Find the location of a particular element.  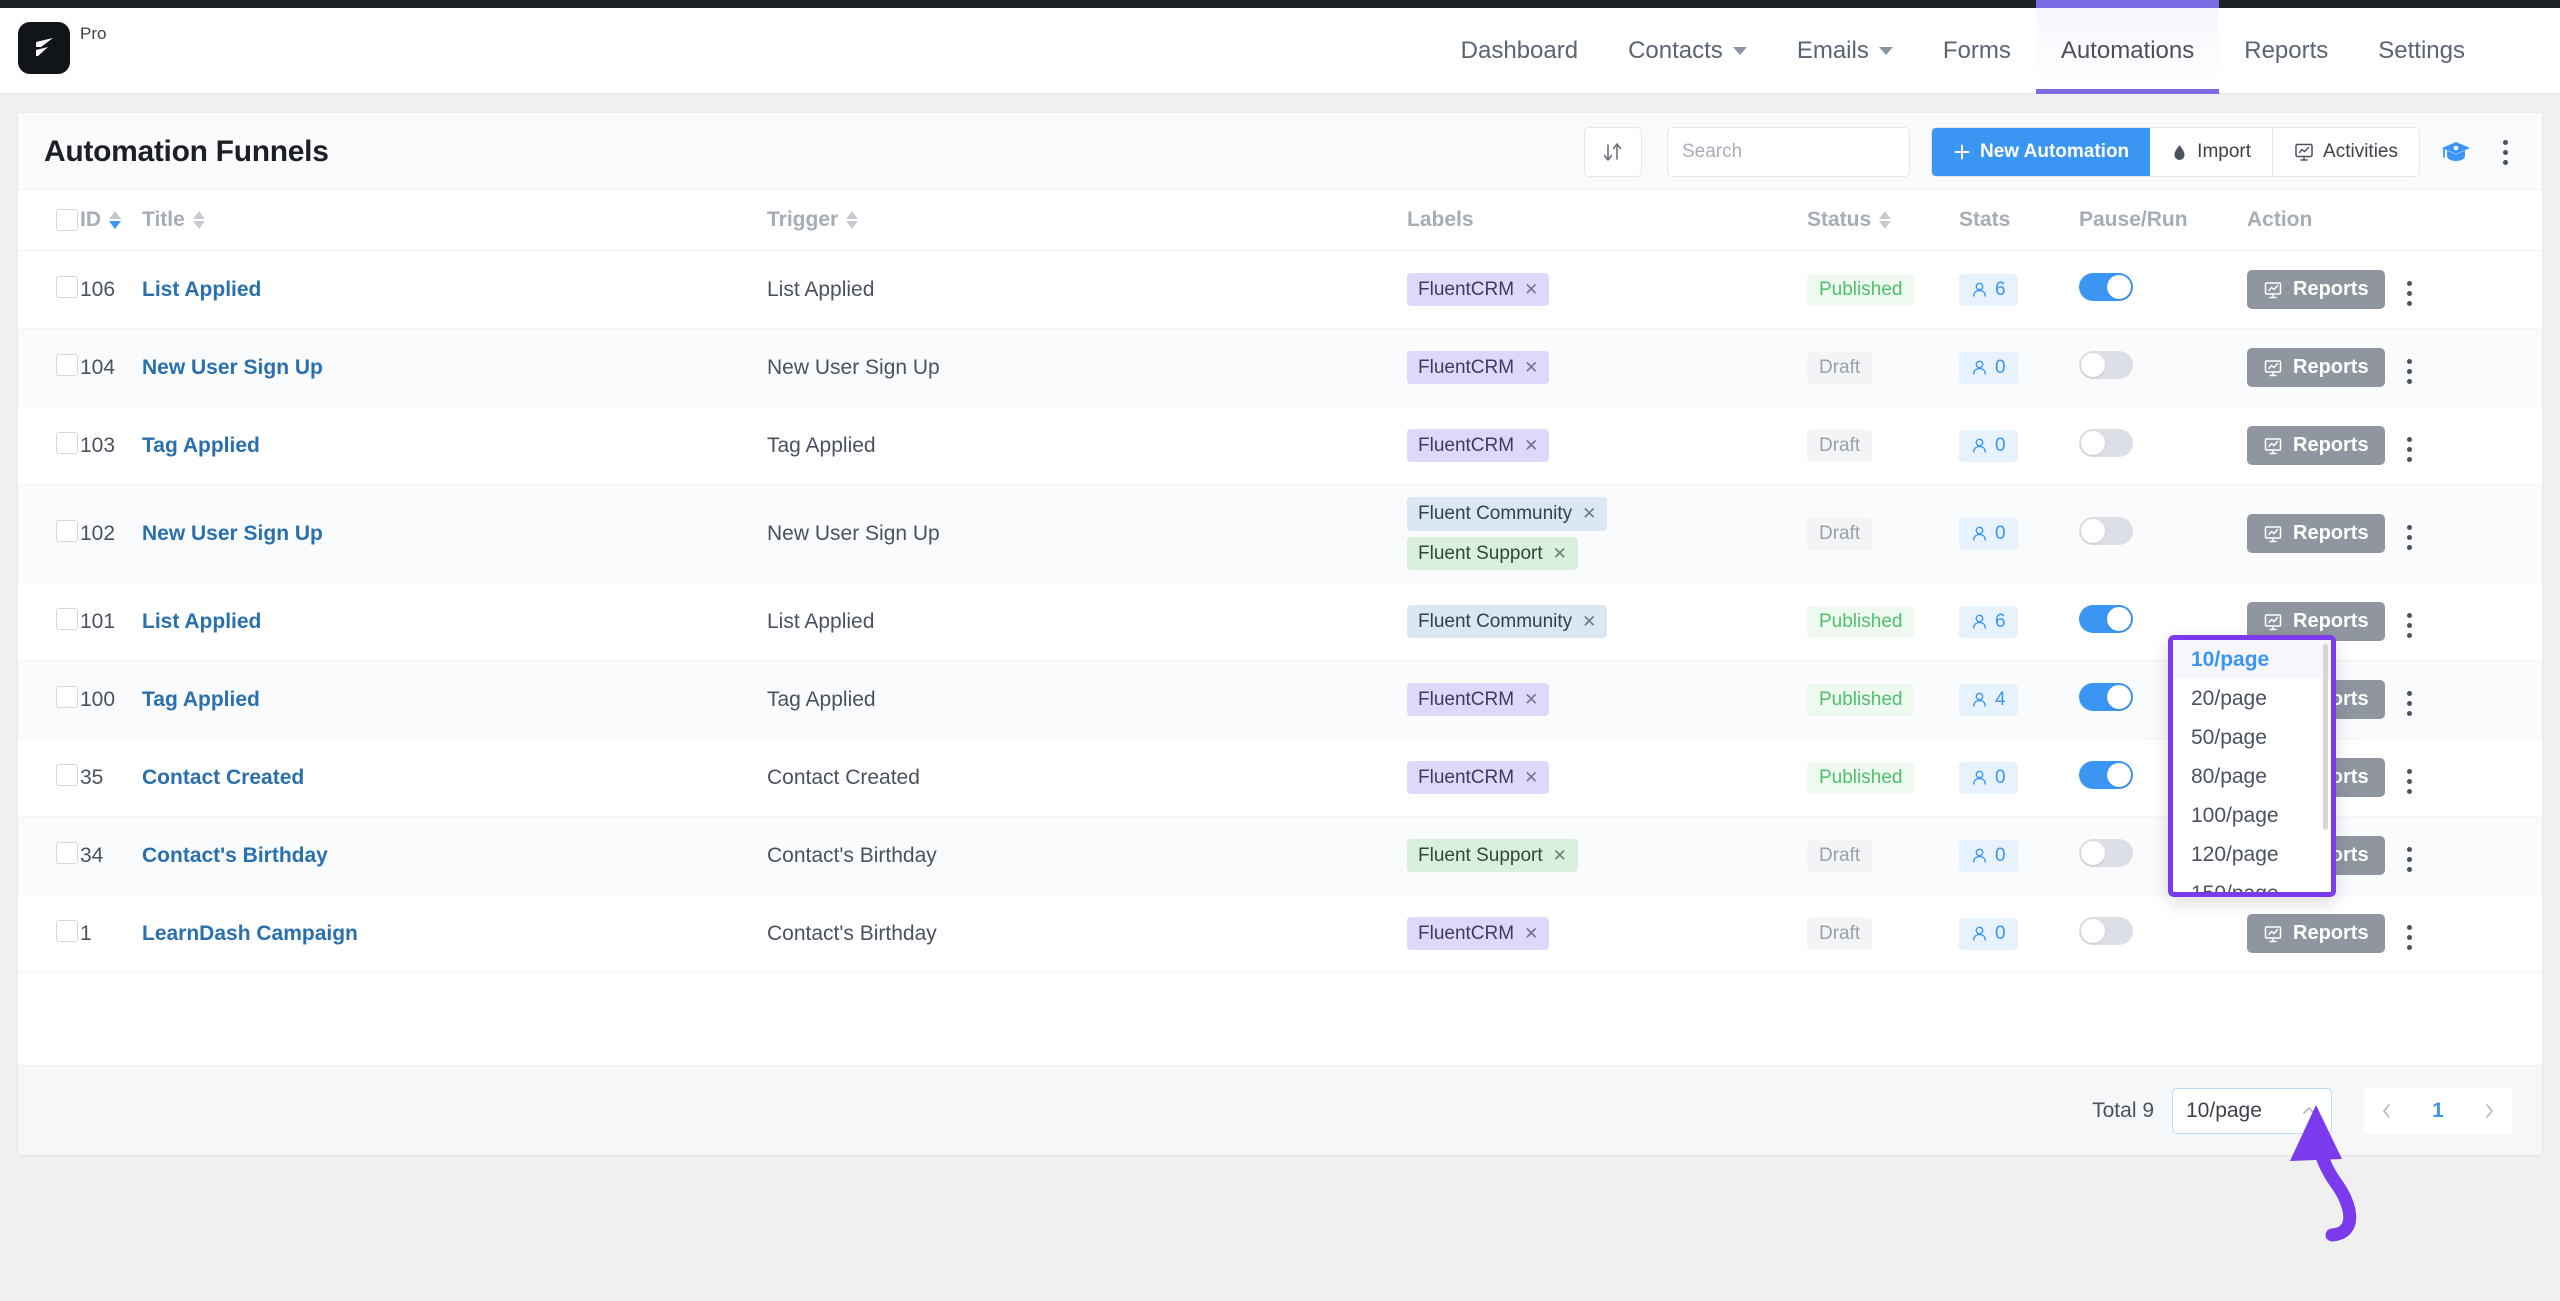

page-size-select: 10/page is located at coordinates (2252, 1110).